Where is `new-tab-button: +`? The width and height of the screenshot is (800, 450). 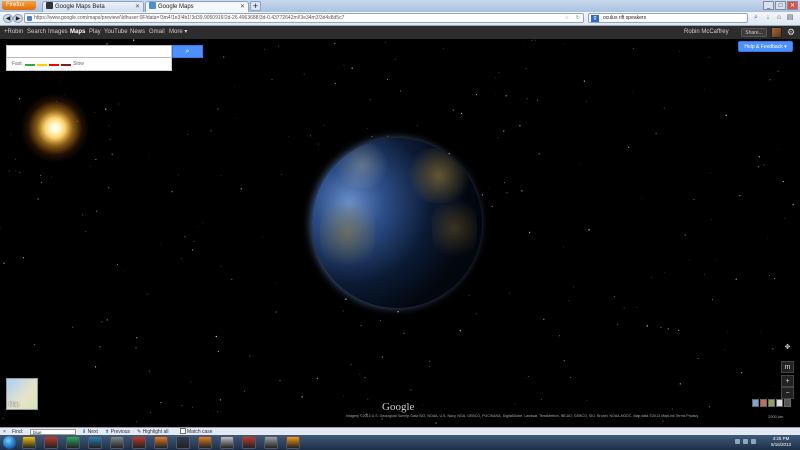
new-tab-button: + is located at coordinates (255, 6).